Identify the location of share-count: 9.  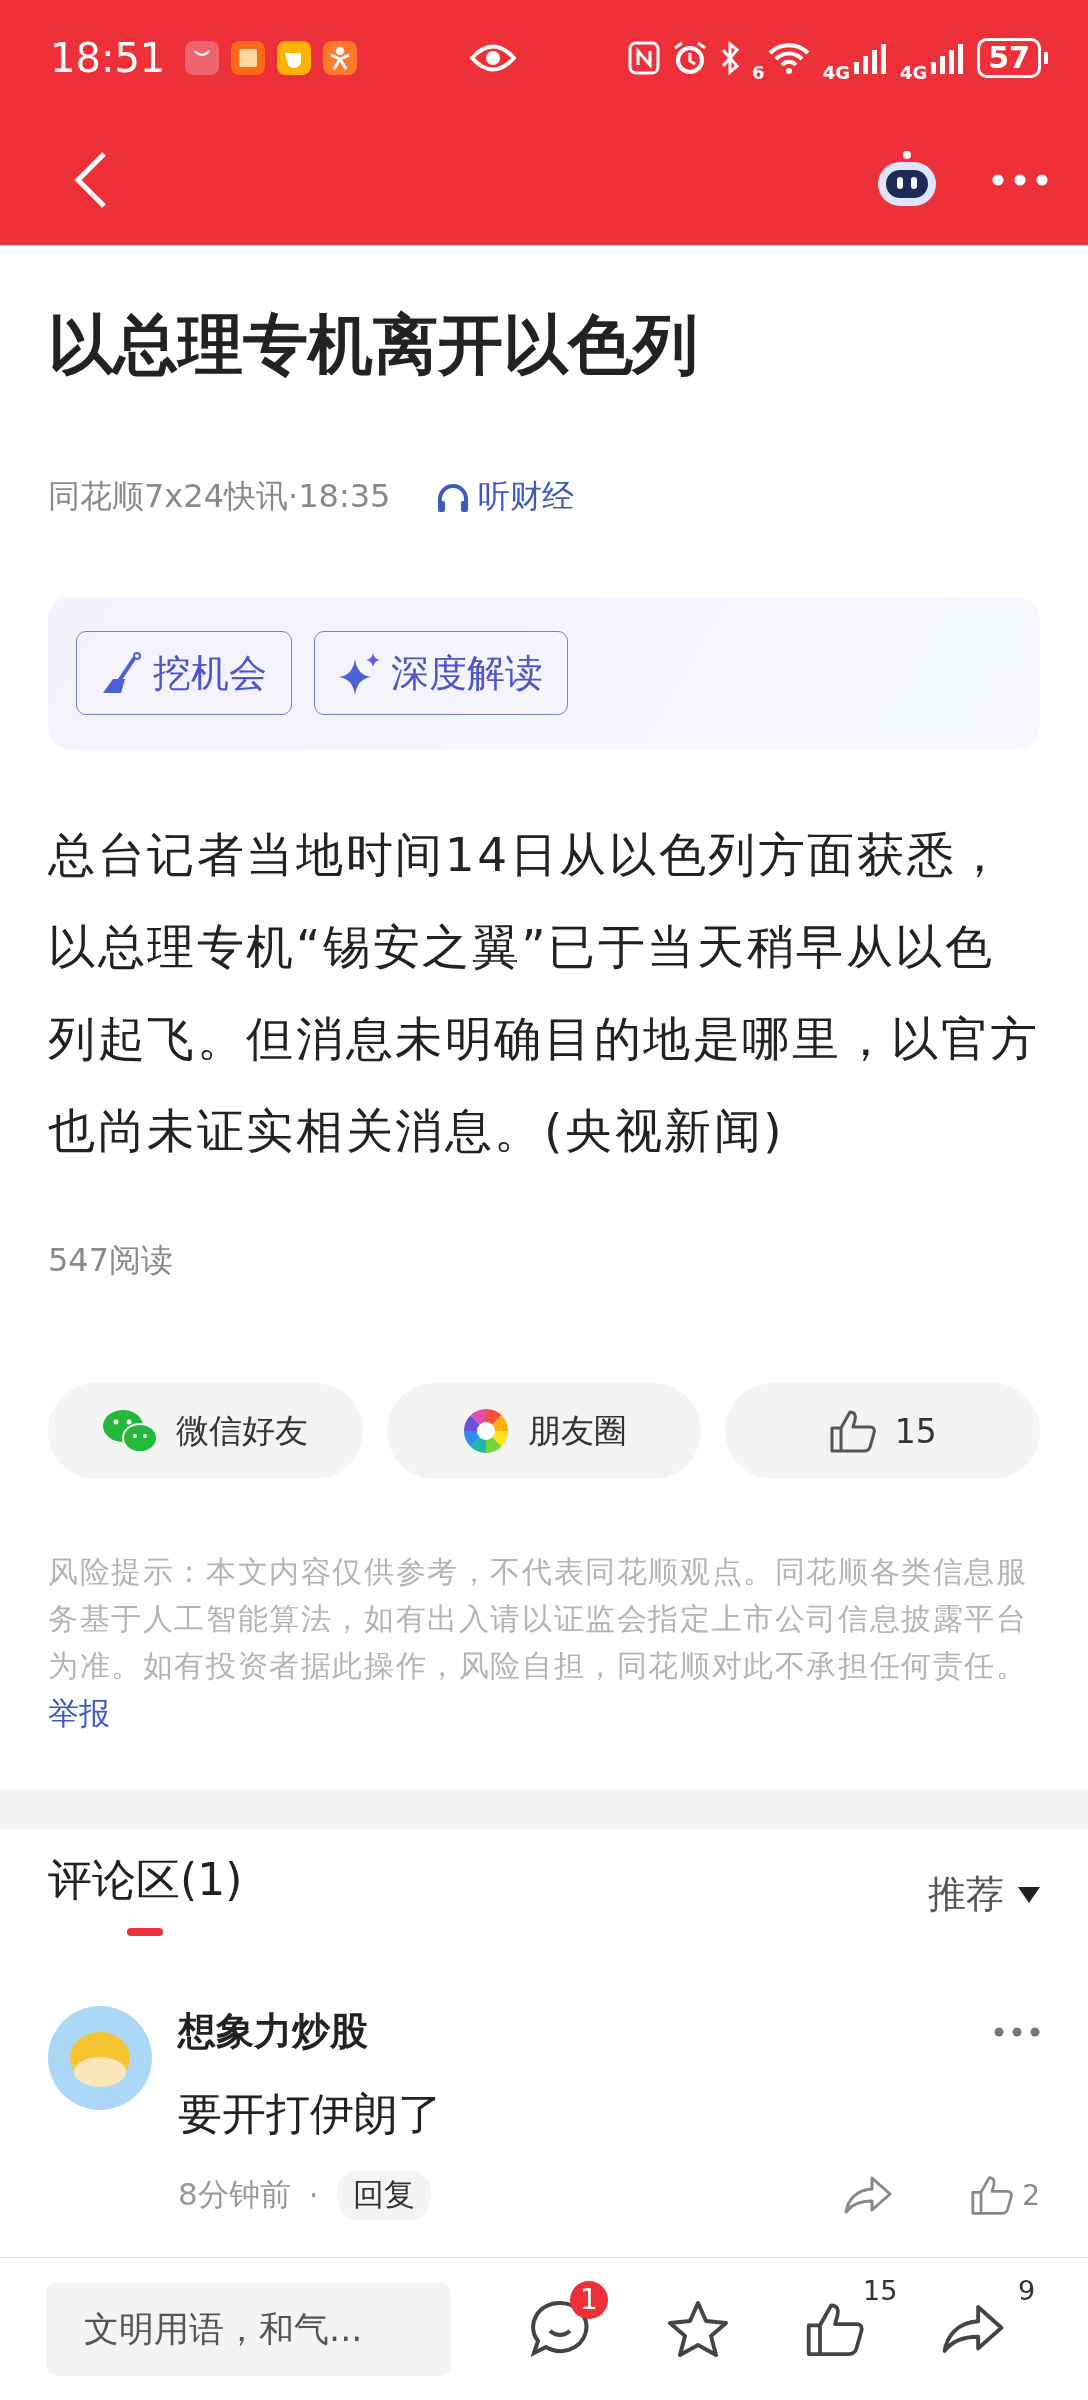
(1026, 2290).